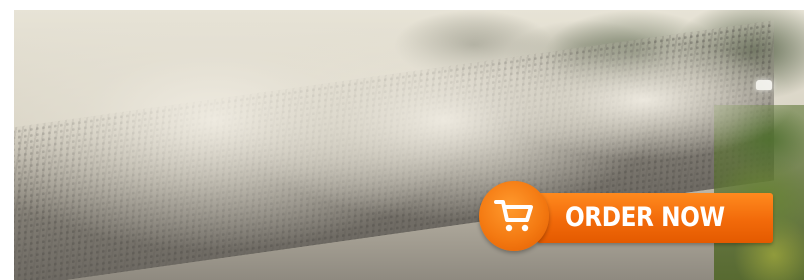 Image resolution: width=804 pixels, height=280 pixels. I want to click on shopping-cart-icon, so click(513, 216).